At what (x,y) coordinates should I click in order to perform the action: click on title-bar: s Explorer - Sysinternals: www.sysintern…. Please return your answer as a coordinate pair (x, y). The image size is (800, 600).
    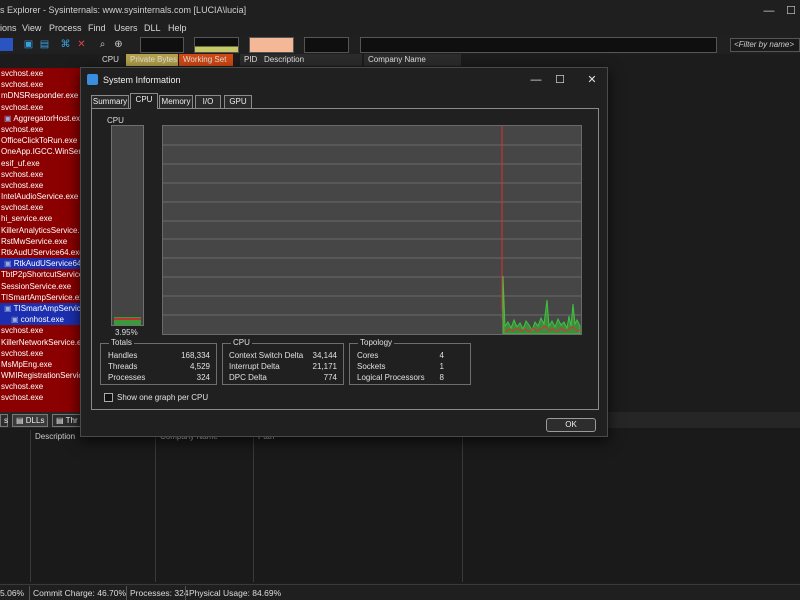
    Looking at the image, I should click on (400, 11).